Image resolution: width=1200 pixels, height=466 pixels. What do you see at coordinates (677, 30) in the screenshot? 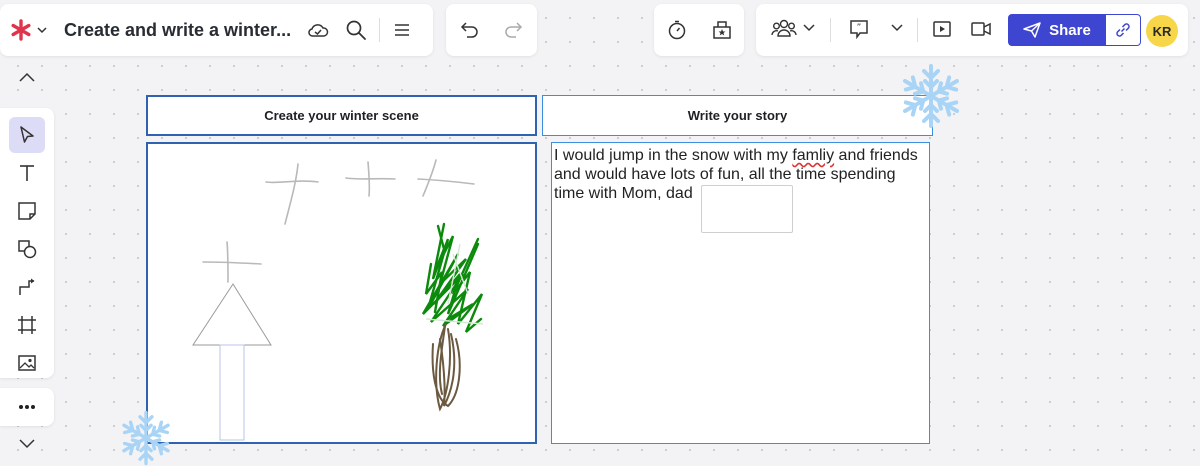
I see `timer-icon` at bounding box center [677, 30].